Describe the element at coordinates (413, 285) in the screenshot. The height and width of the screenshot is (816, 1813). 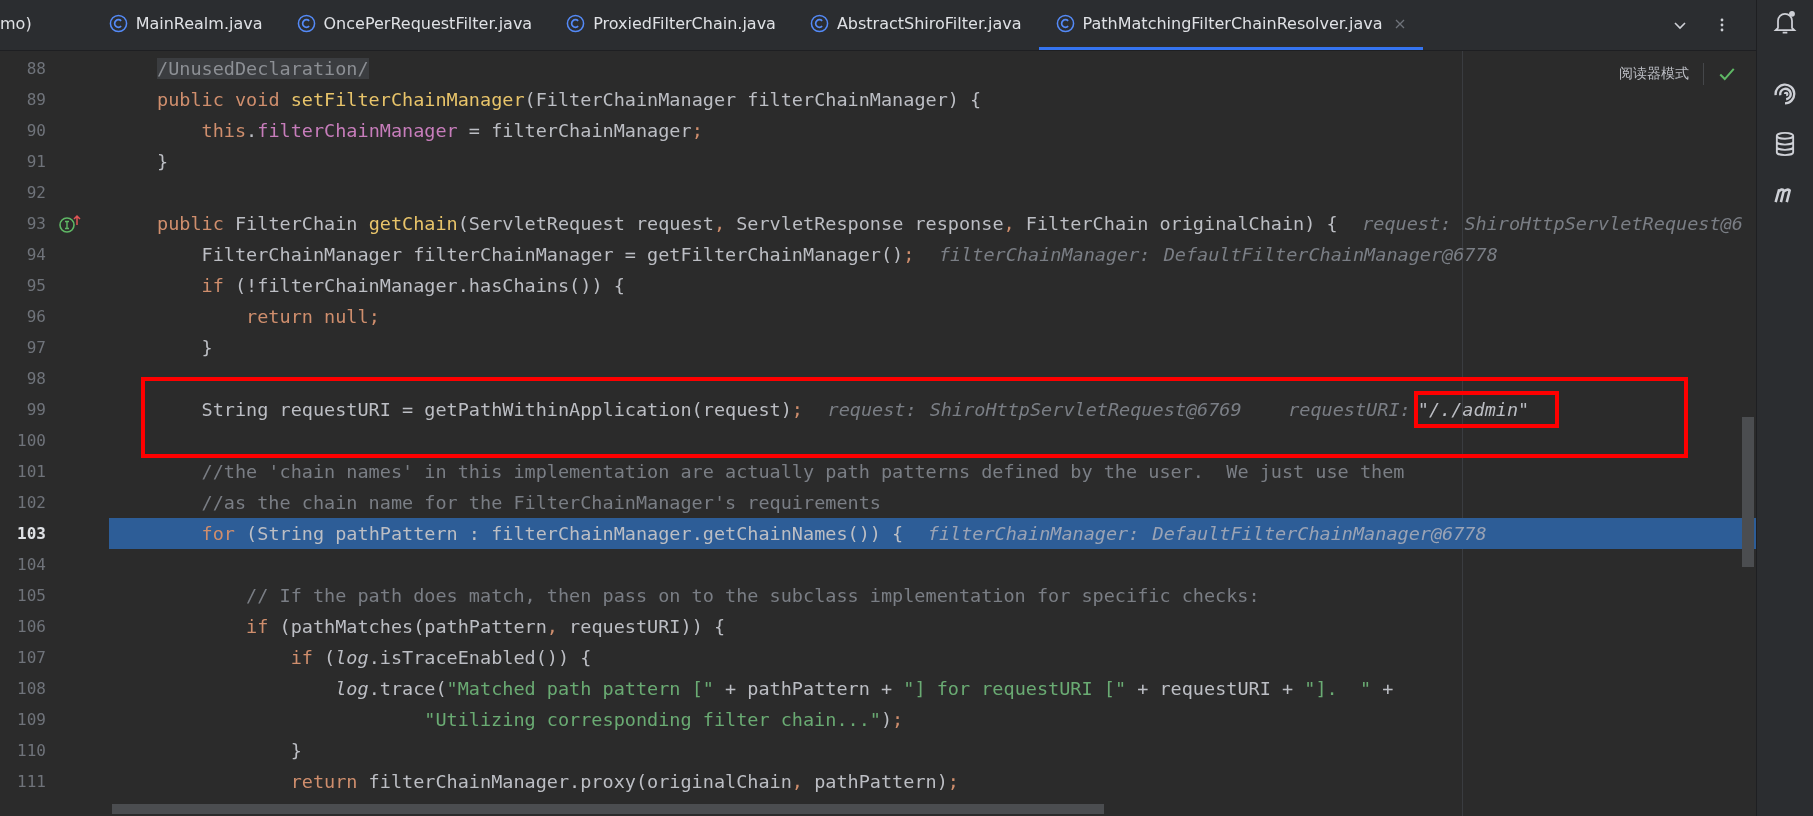
I see `code-line: if (!filterChainManager.hasChains()) {` at that location.